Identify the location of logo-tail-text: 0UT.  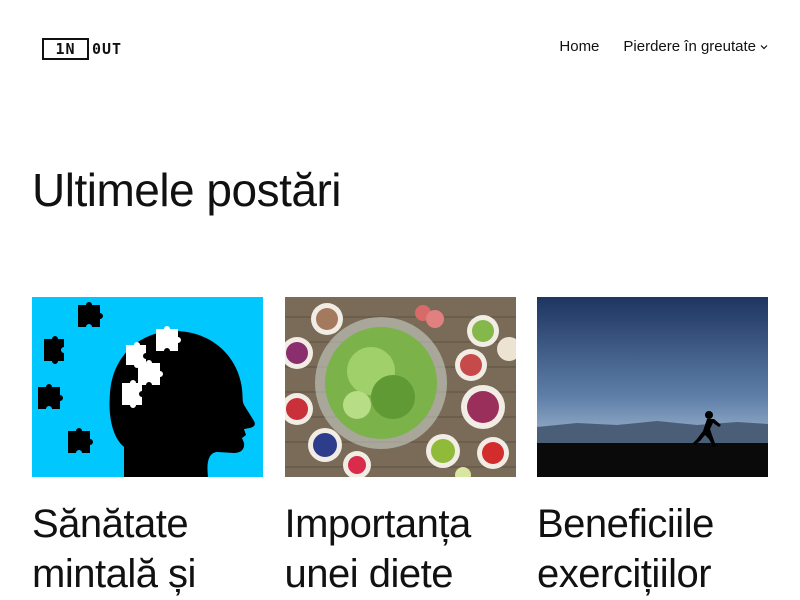
(107, 49).